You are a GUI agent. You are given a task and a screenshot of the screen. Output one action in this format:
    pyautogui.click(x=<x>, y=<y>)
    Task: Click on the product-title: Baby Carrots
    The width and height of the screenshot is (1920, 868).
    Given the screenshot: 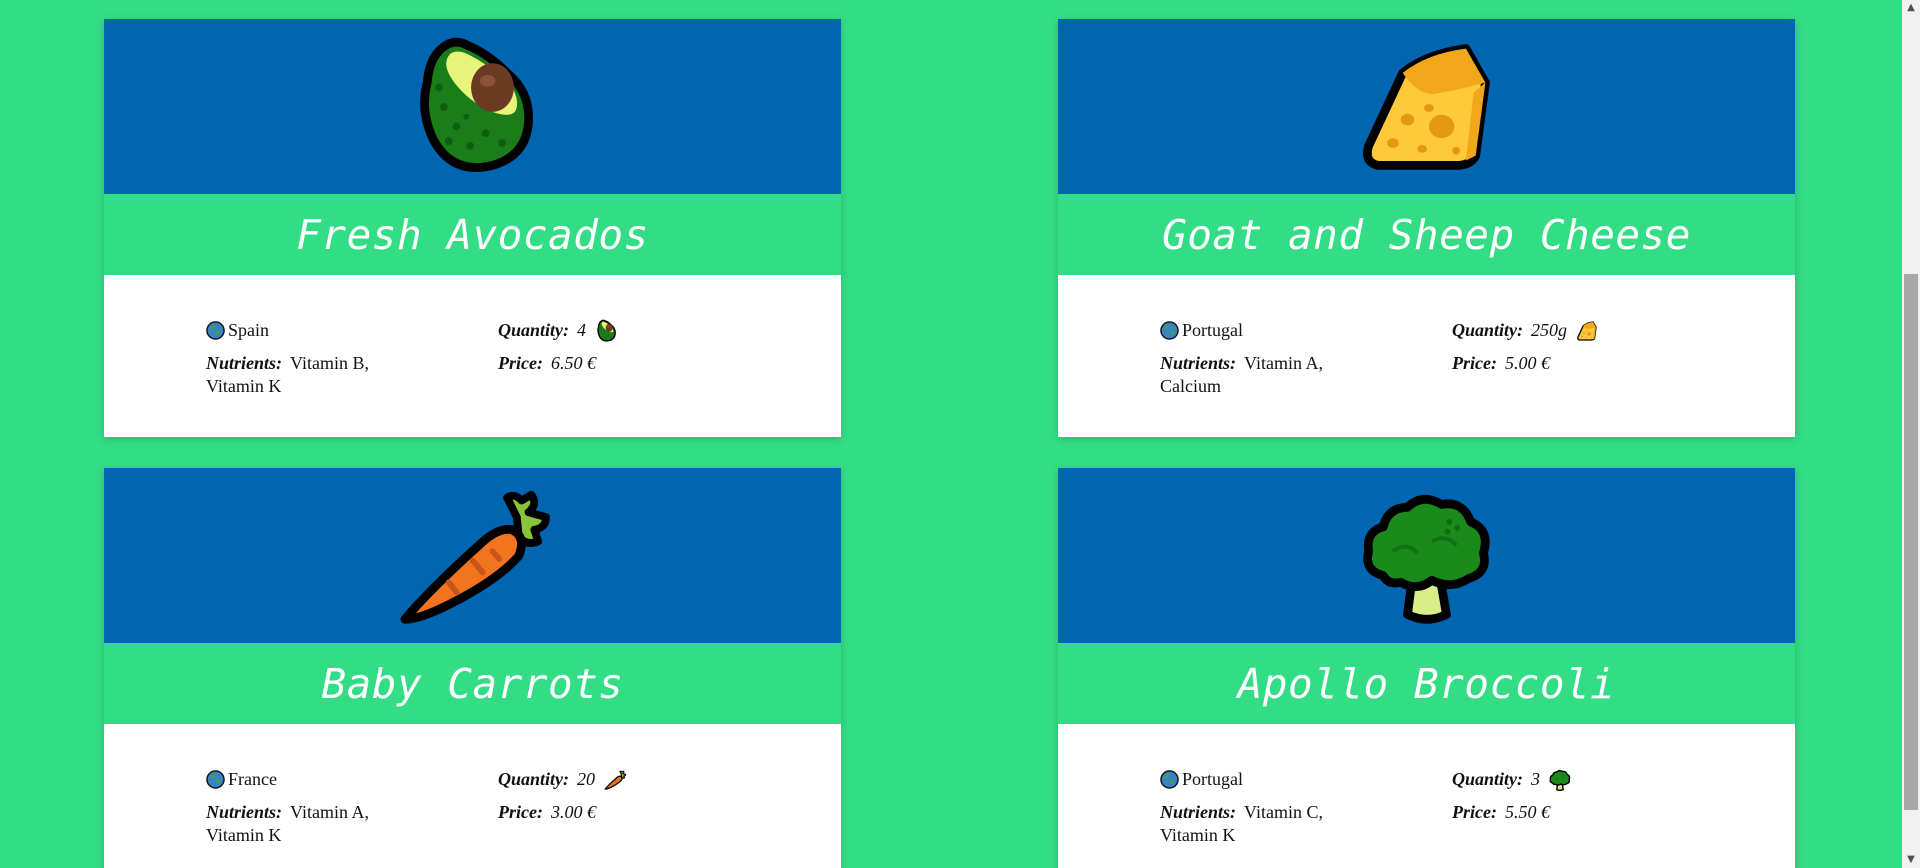 What is the action you would take?
    pyautogui.click(x=472, y=683)
    